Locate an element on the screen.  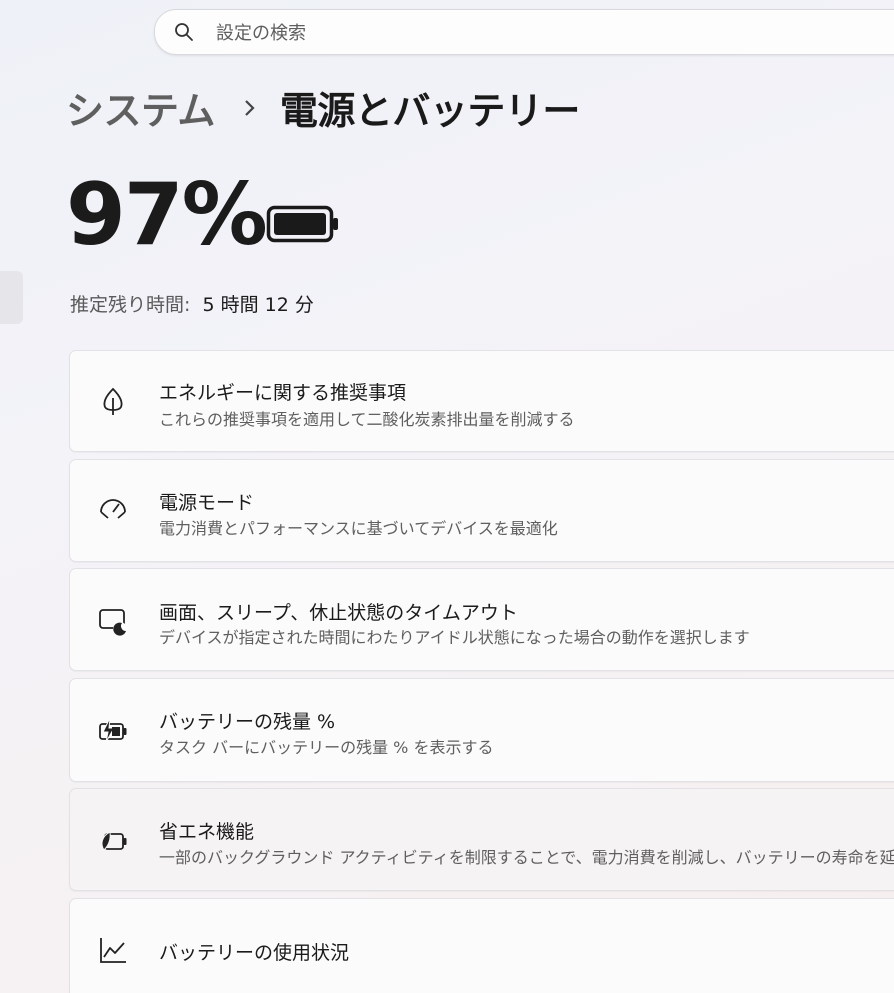
estimated-time: 推定残り時間: 5 時間 12 分 is located at coordinates (192, 303).